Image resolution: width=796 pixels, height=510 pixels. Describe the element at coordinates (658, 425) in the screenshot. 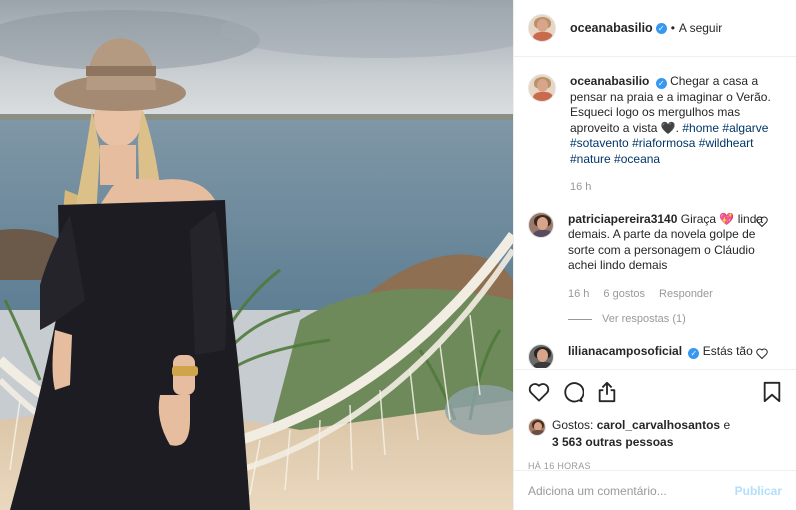

I see `liker-username: carol_carvalhosantos` at that location.